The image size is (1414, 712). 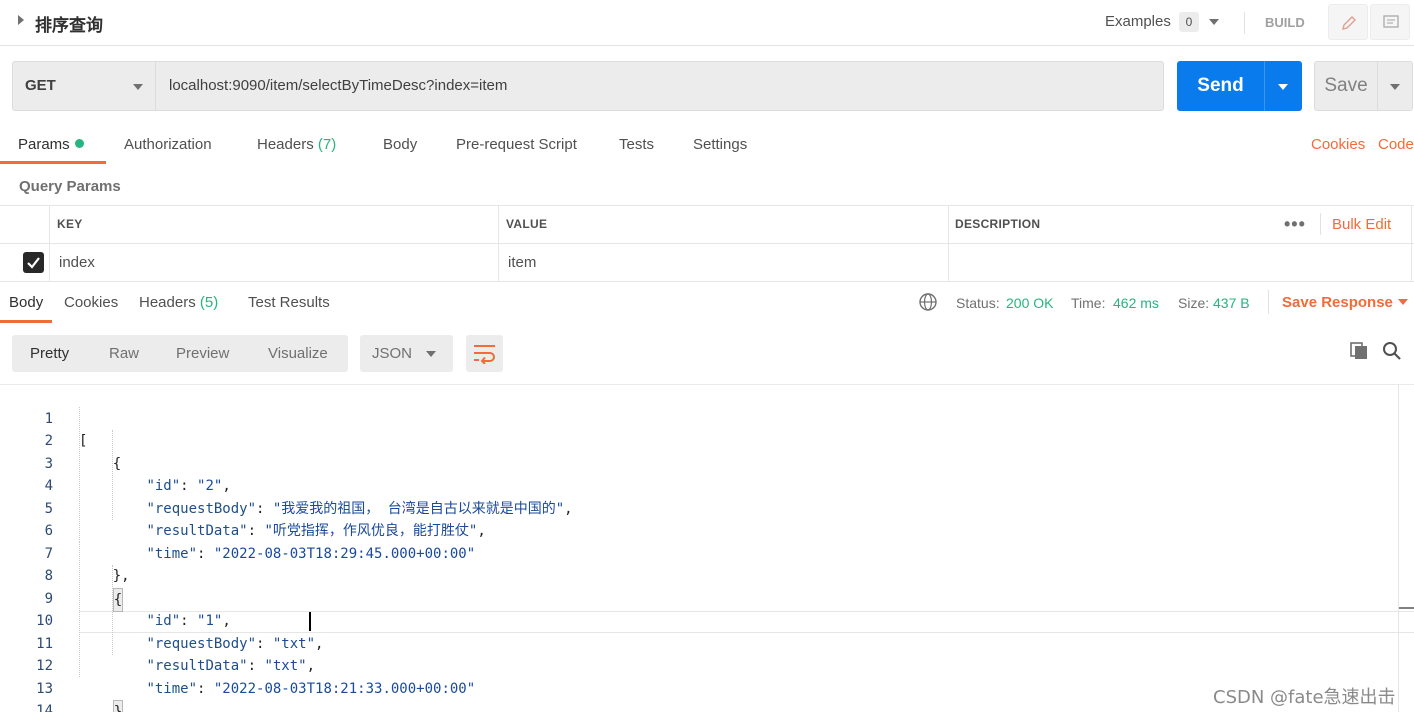 I want to click on send-options-button, so click(x=1283, y=86).